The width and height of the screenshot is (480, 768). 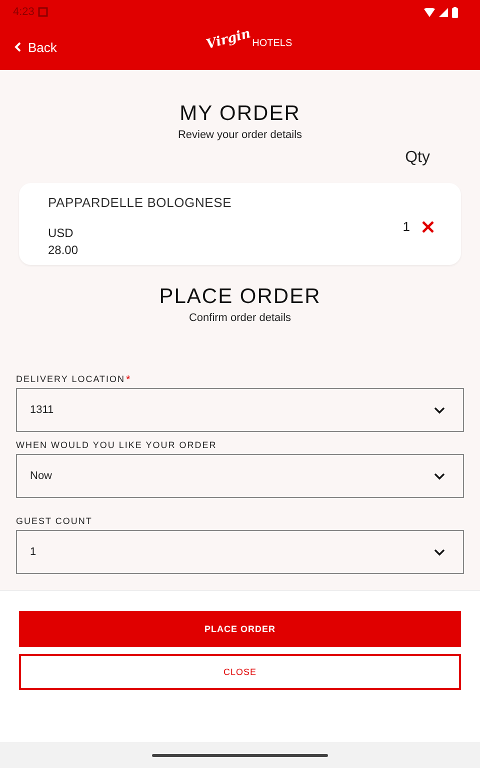 What do you see at coordinates (240, 672) in the screenshot?
I see `close-button: CLOSE` at bounding box center [240, 672].